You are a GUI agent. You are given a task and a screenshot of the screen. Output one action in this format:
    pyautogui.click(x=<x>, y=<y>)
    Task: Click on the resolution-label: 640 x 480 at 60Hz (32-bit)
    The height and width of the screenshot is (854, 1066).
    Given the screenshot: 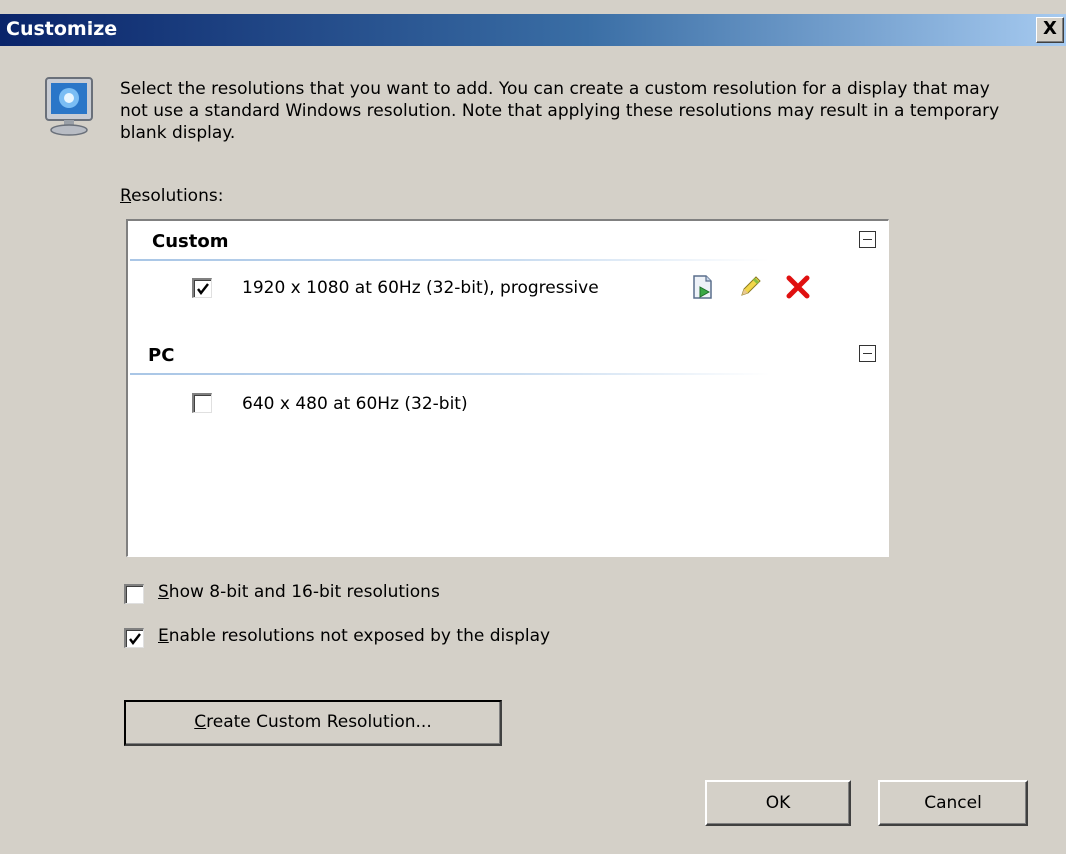 What is the action you would take?
    pyautogui.click(x=355, y=404)
    